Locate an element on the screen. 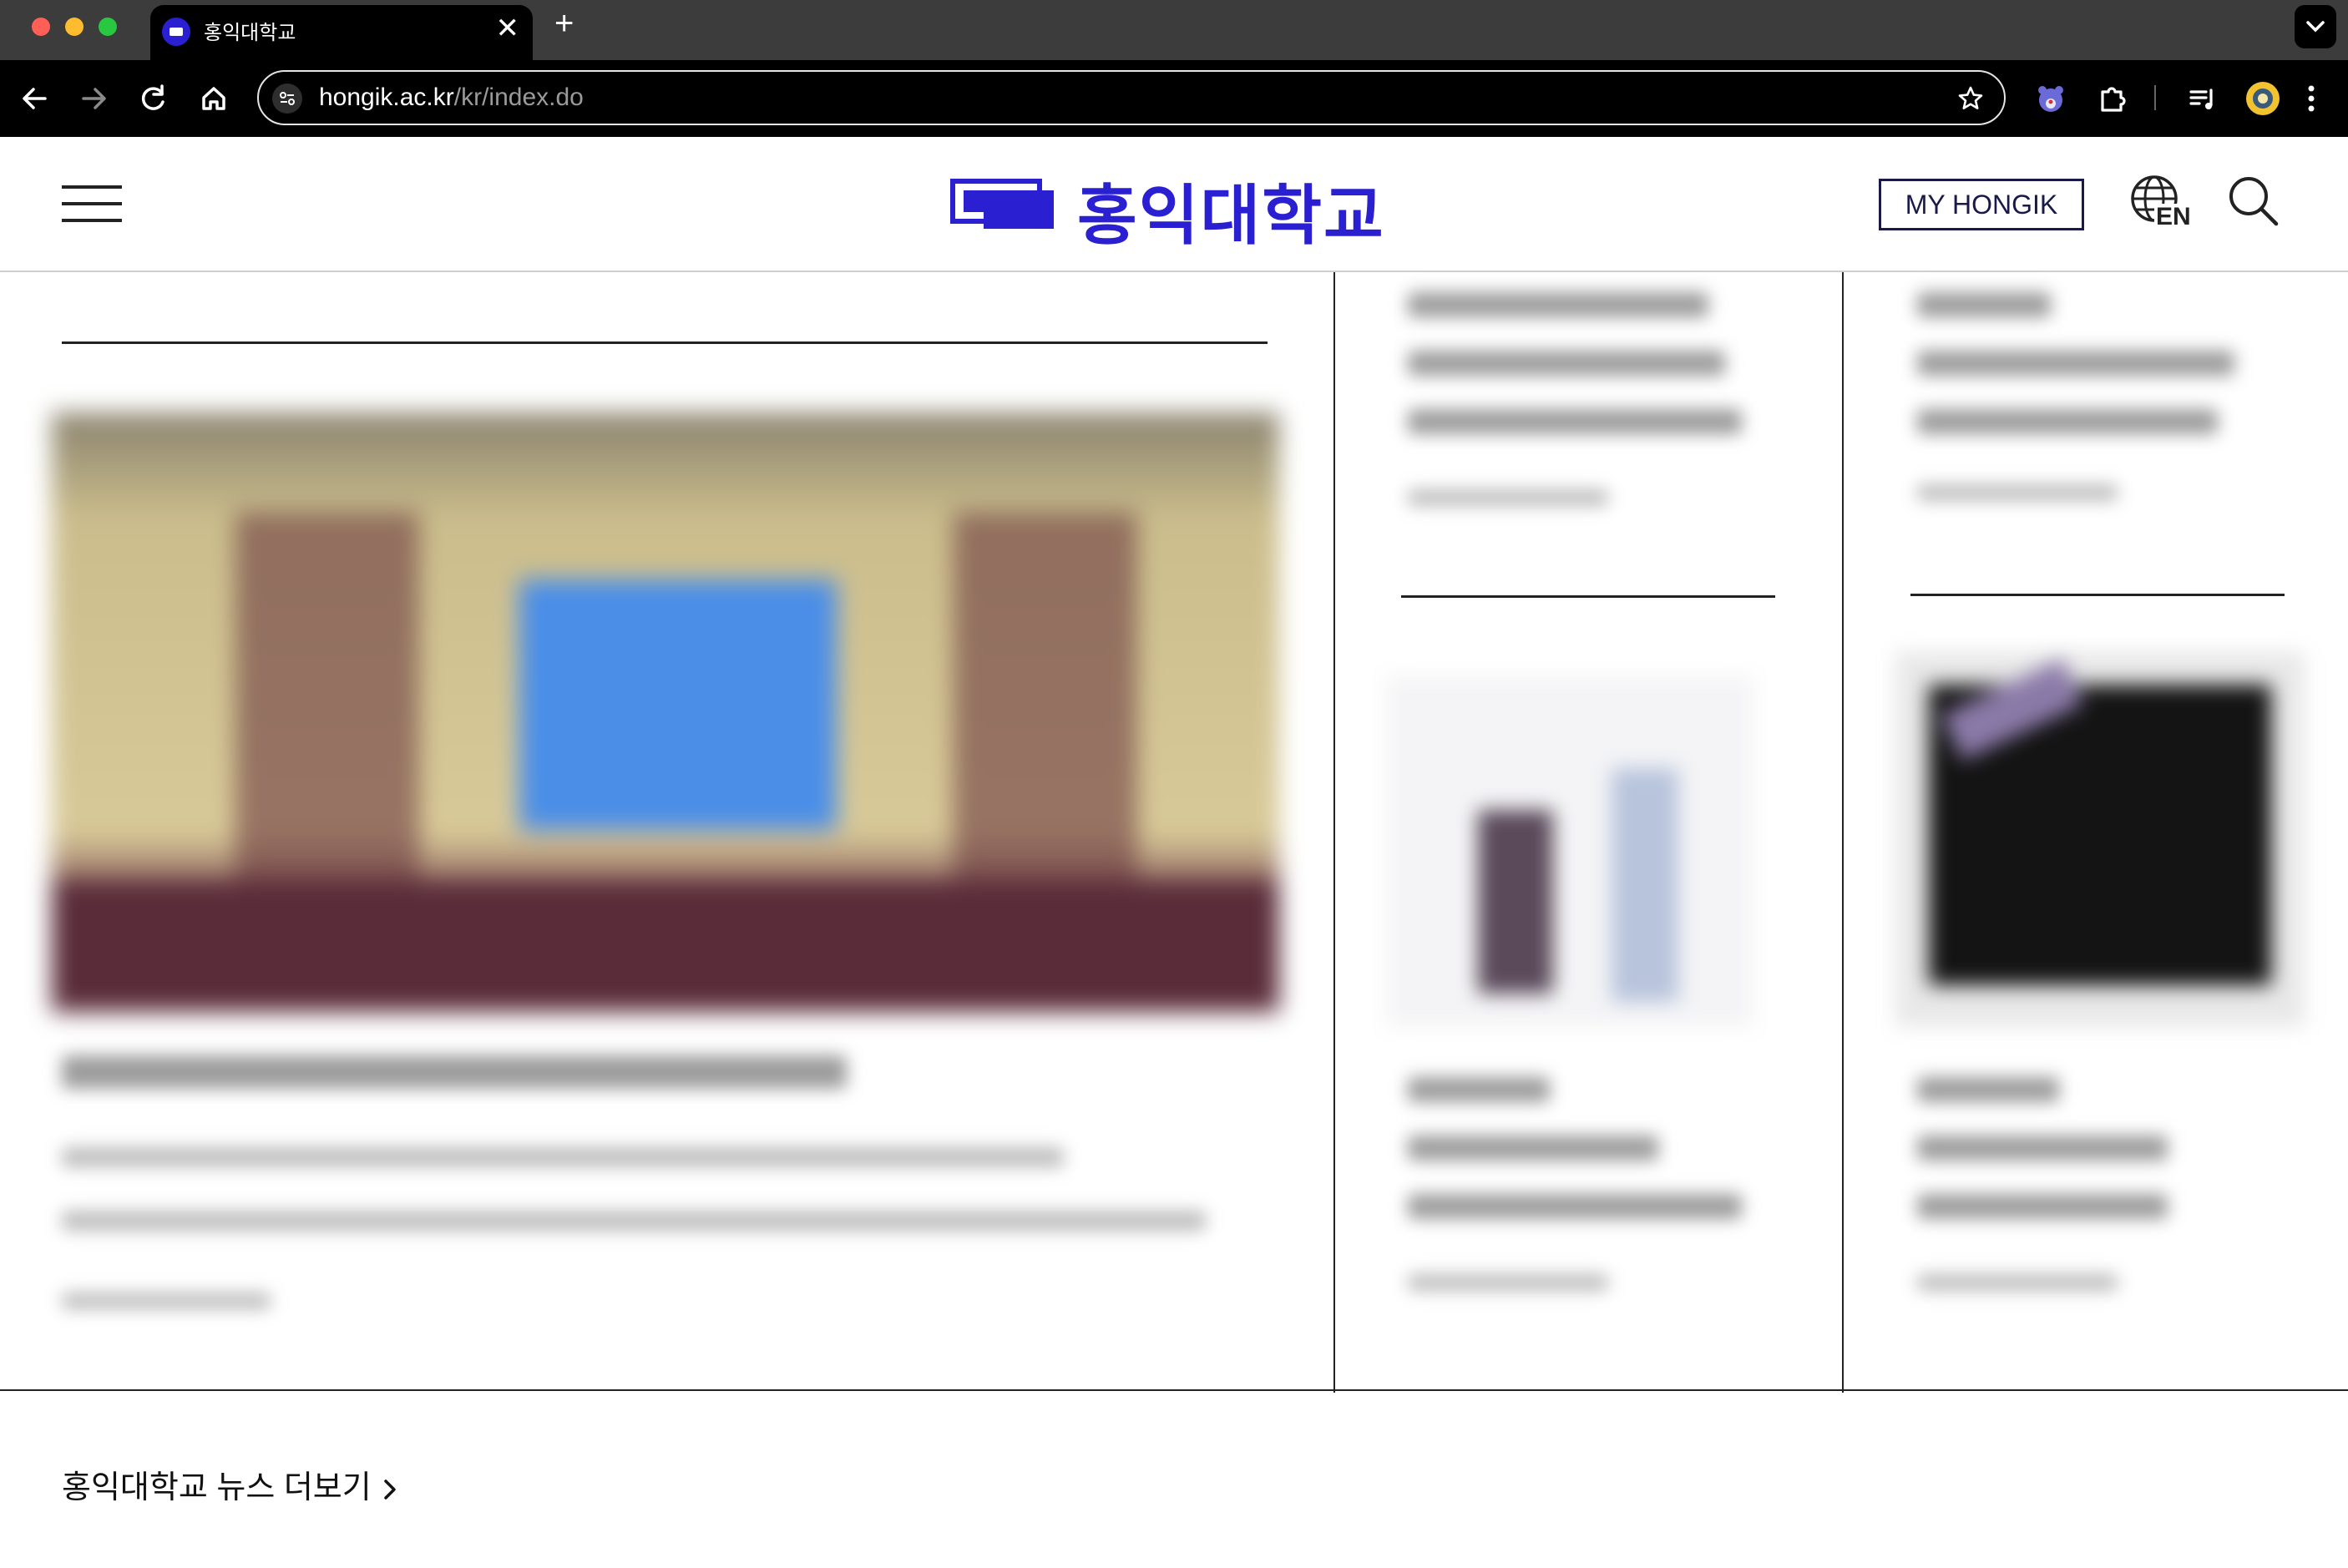 The height and width of the screenshot is (1568, 2348). reload-button is located at coordinates (153, 98).